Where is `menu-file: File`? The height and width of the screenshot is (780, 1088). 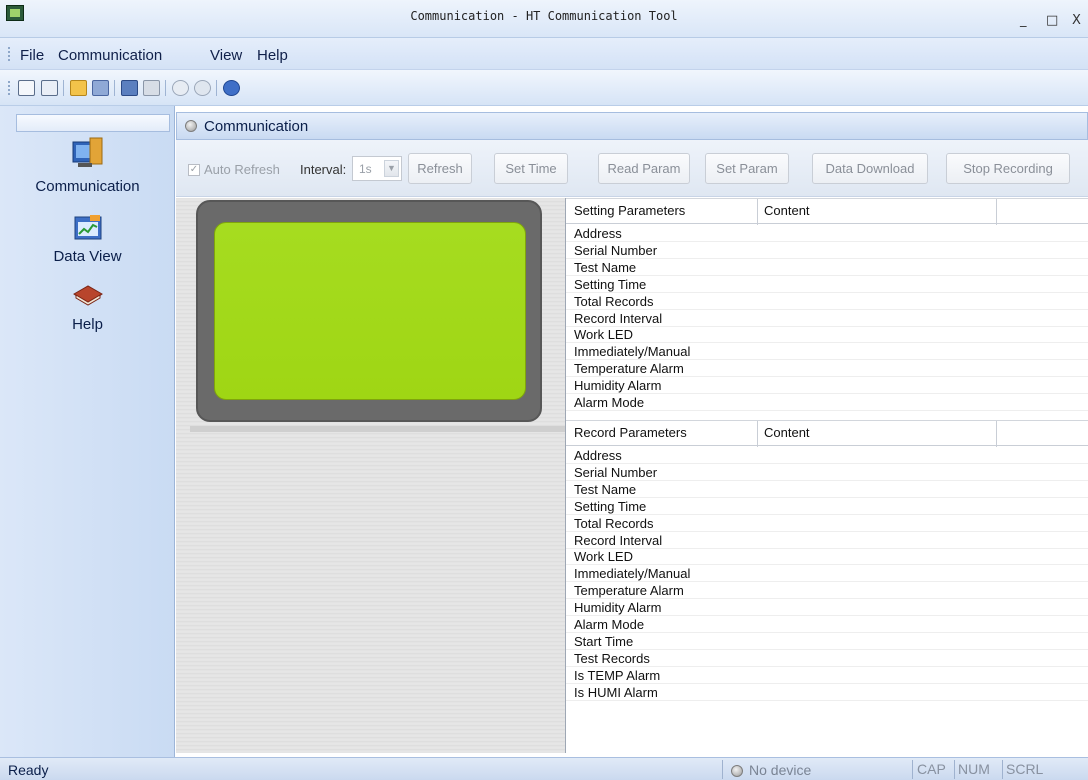
menu-file: File is located at coordinates (32, 55).